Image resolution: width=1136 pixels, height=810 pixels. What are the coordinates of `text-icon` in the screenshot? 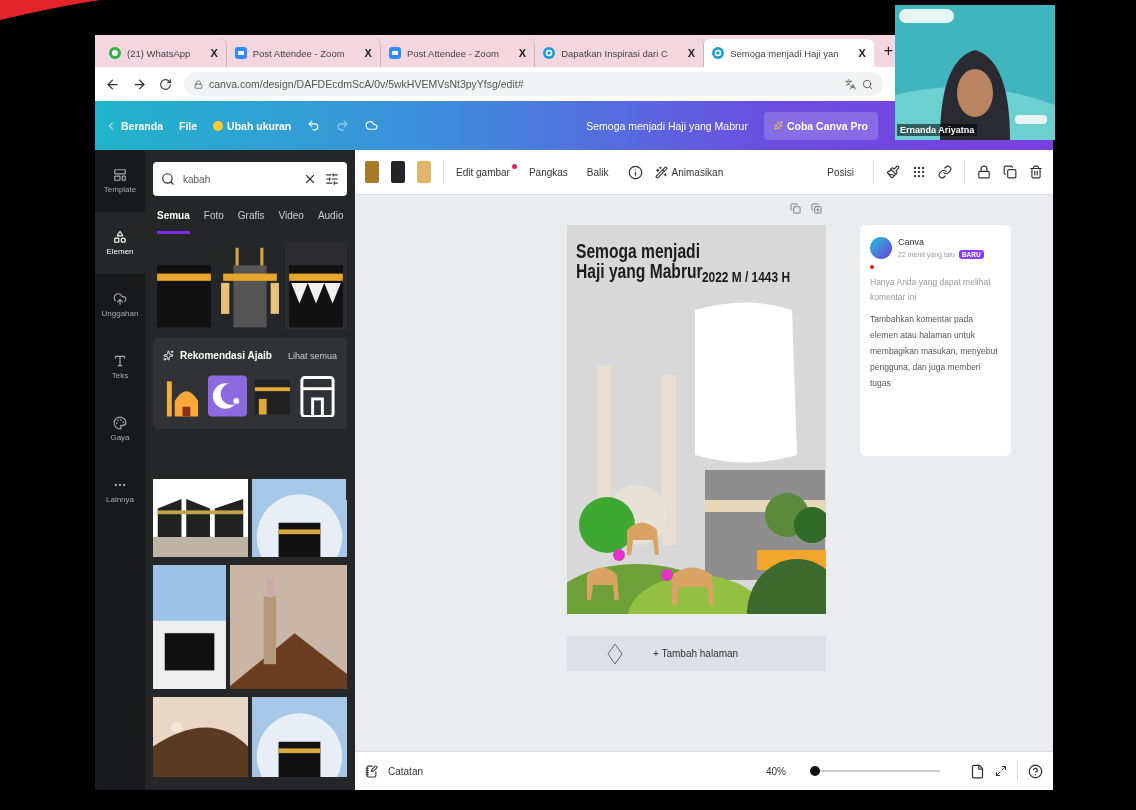 It's located at (120, 361).